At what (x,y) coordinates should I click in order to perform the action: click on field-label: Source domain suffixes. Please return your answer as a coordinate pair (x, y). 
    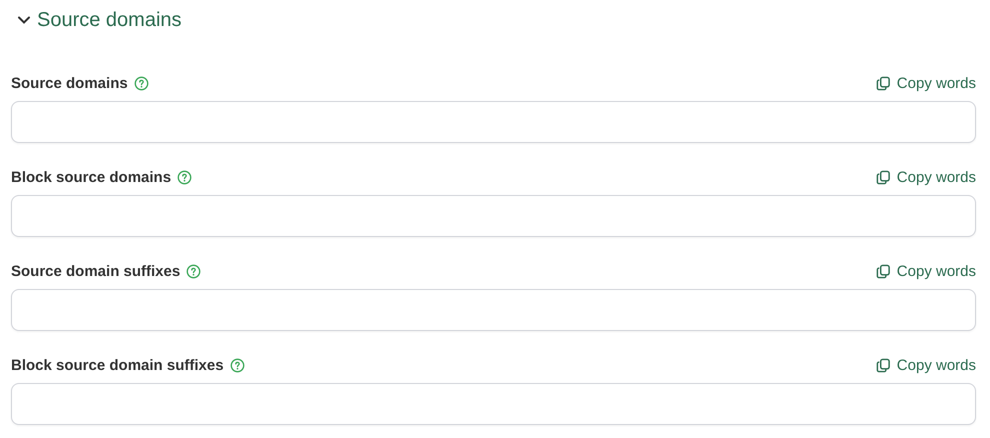
    Looking at the image, I should click on (95, 271).